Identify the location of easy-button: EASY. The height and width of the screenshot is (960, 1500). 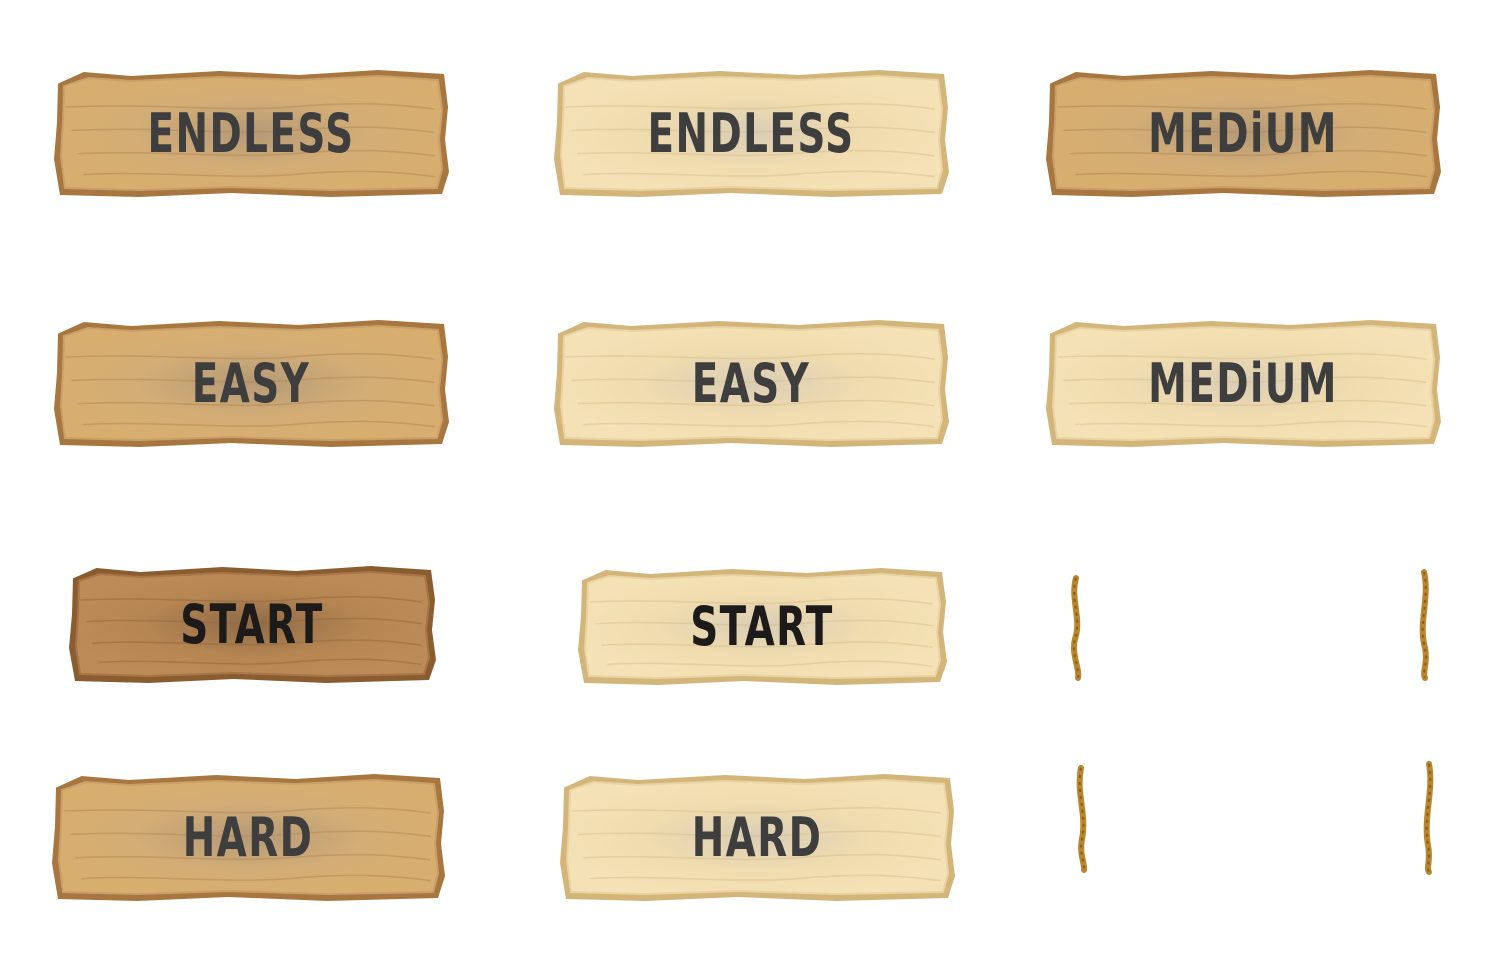
(251, 383).